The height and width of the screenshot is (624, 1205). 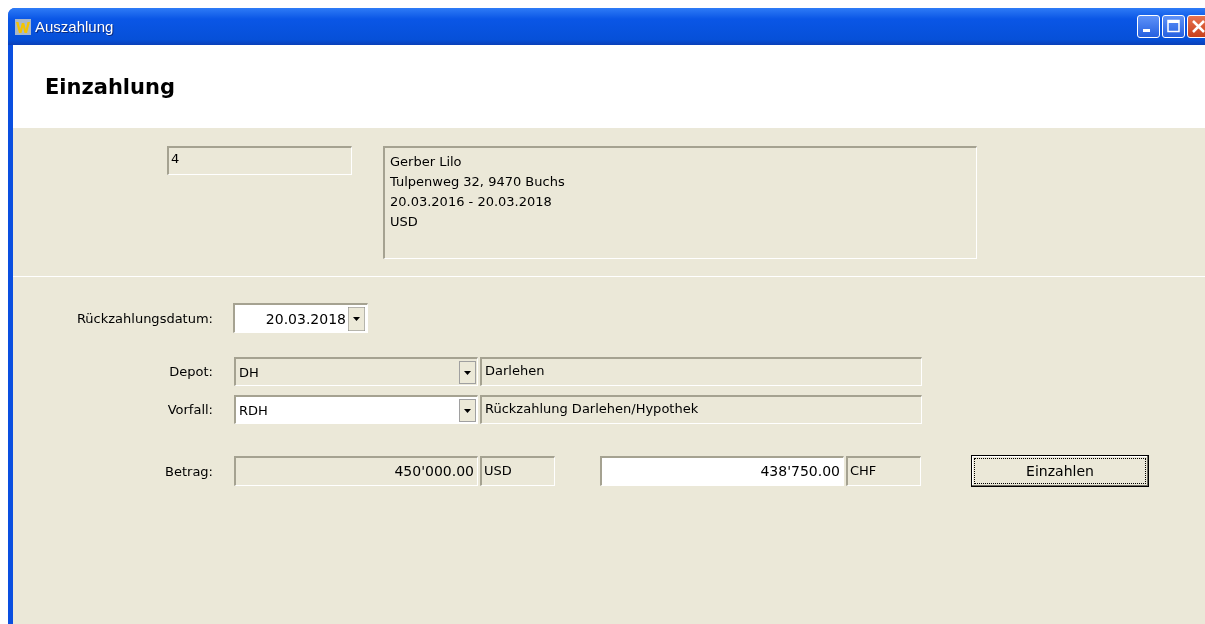 I want to click on description-field: Rückzahlung Darlehen/Hypothek, so click(x=701, y=409).